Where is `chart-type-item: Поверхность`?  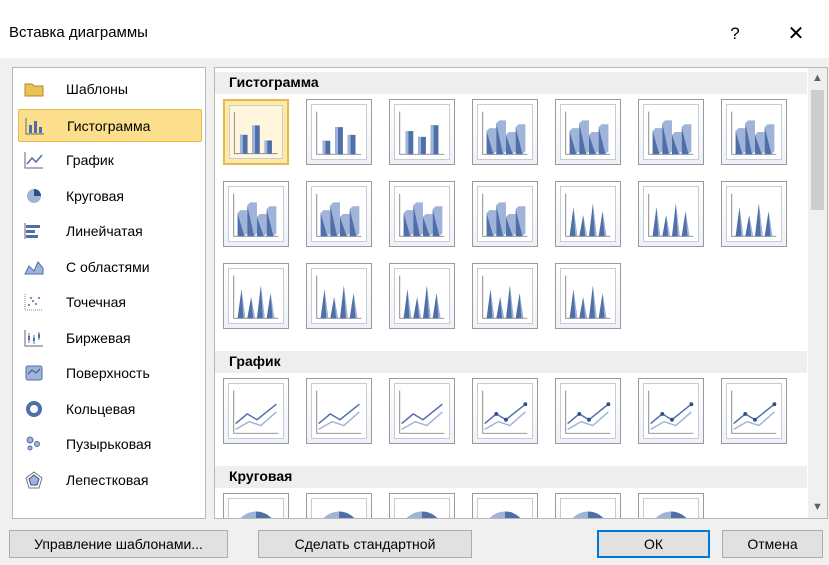
chart-type-item: Поверхность is located at coordinates (110, 373).